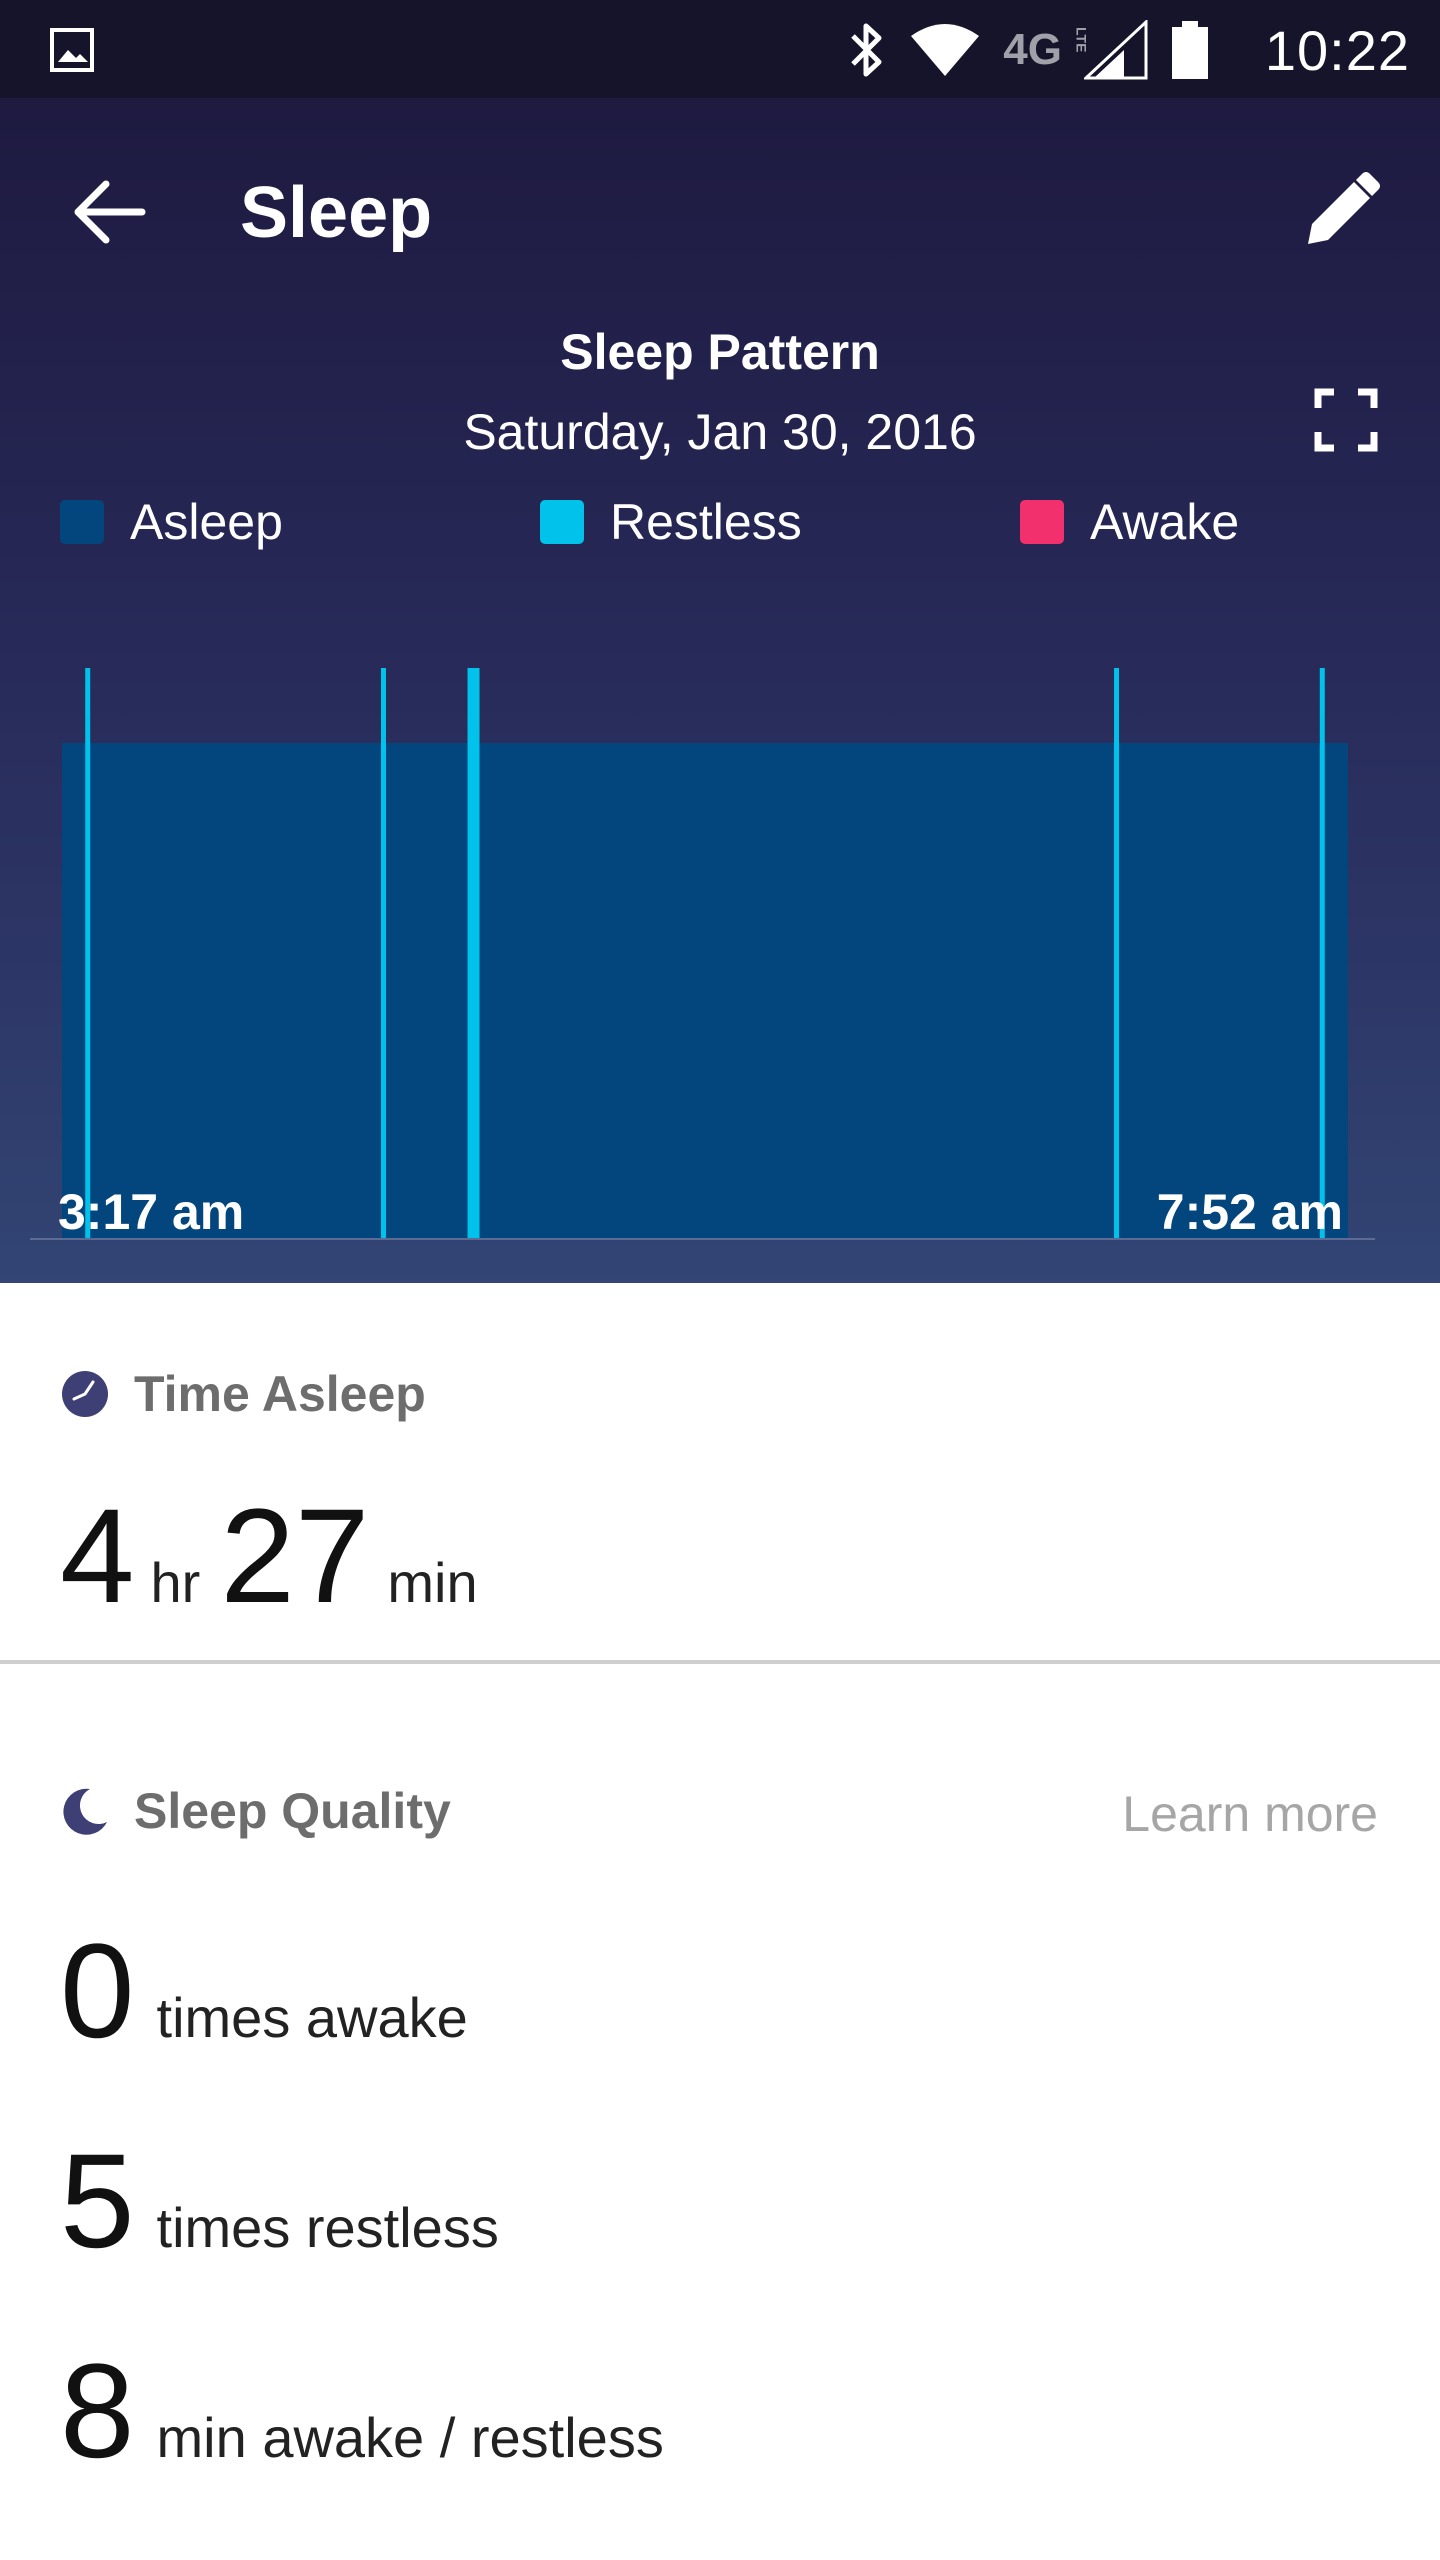 Image resolution: width=1440 pixels, height=2560 pixels. Describe the element at coordinates (97, 1991) in the screenshot. I see `stat-value: 0` at that location.